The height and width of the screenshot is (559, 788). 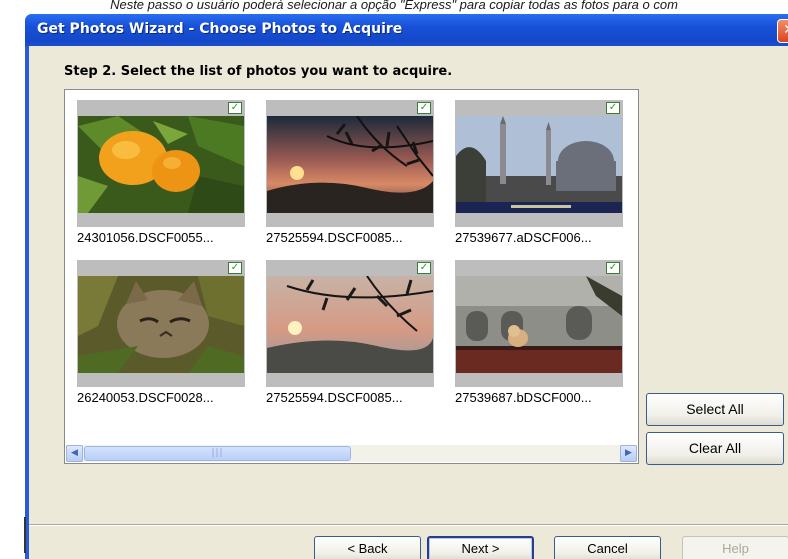 I want to click on arrow-left-icon: ◀, so click(x=74, y=453).